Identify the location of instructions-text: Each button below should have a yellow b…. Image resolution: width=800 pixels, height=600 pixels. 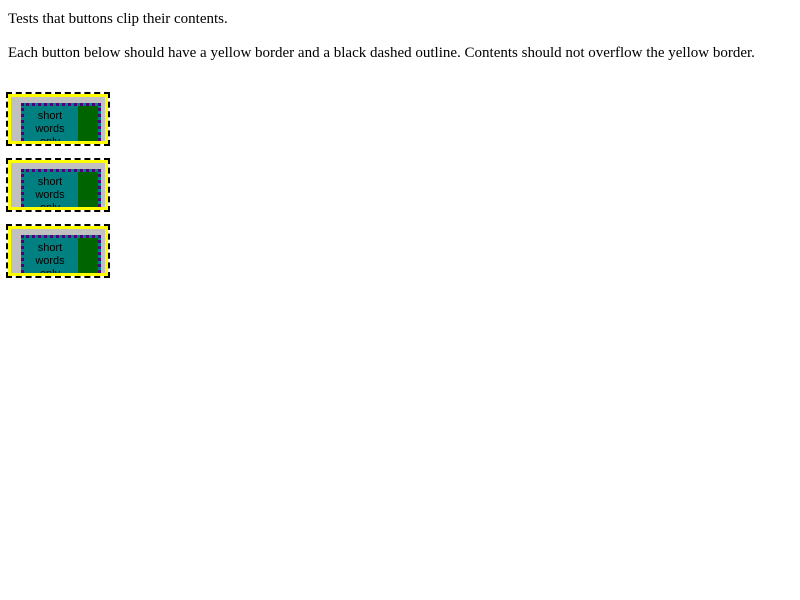
(381, 53).